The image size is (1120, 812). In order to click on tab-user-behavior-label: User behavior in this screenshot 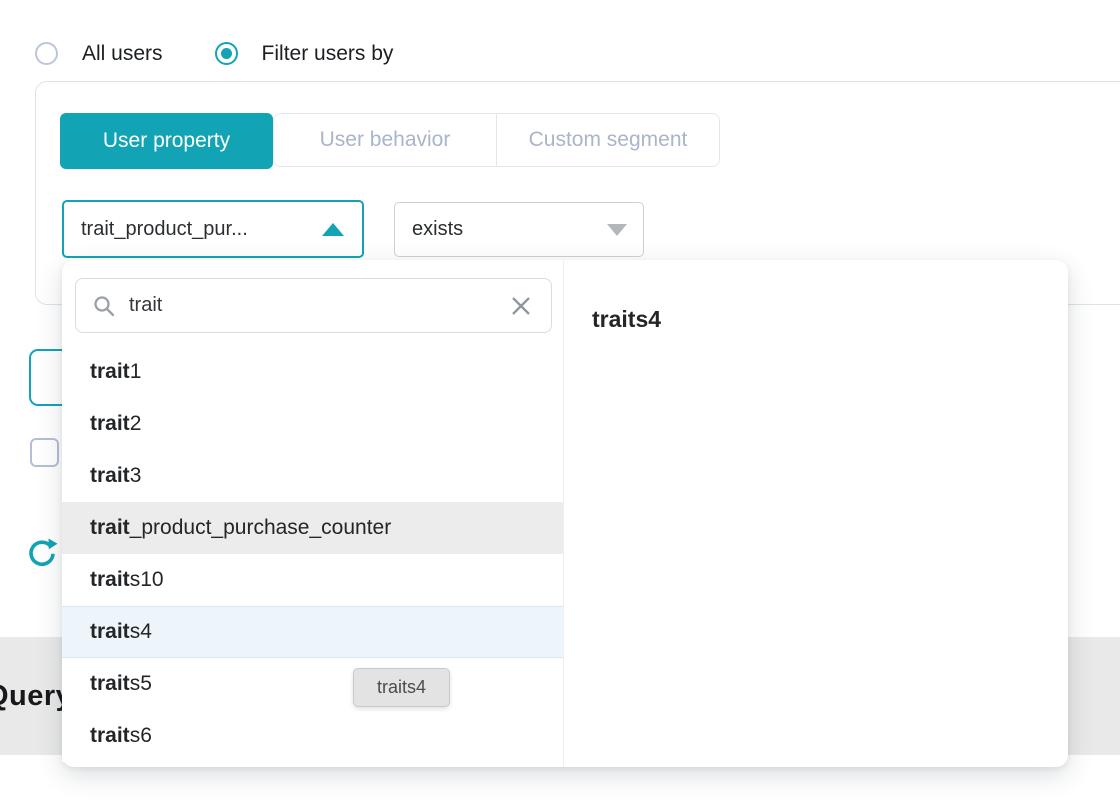, I will do `click(385, 139)`.